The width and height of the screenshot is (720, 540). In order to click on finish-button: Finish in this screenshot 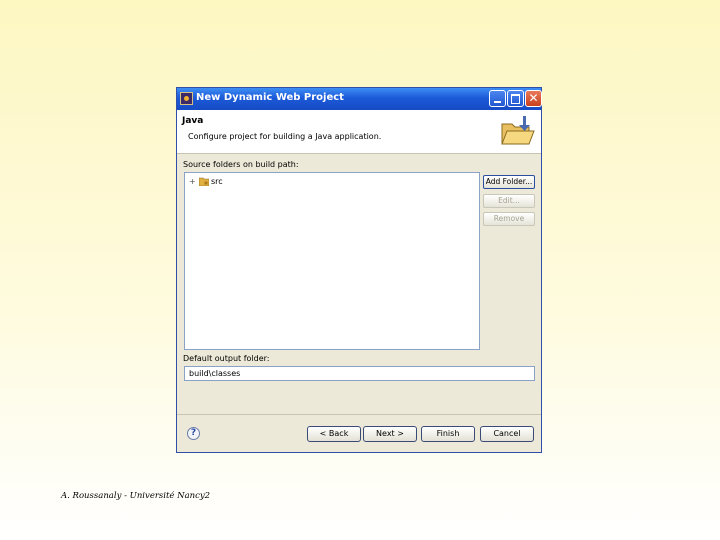, I will do `click(448, 434)`.